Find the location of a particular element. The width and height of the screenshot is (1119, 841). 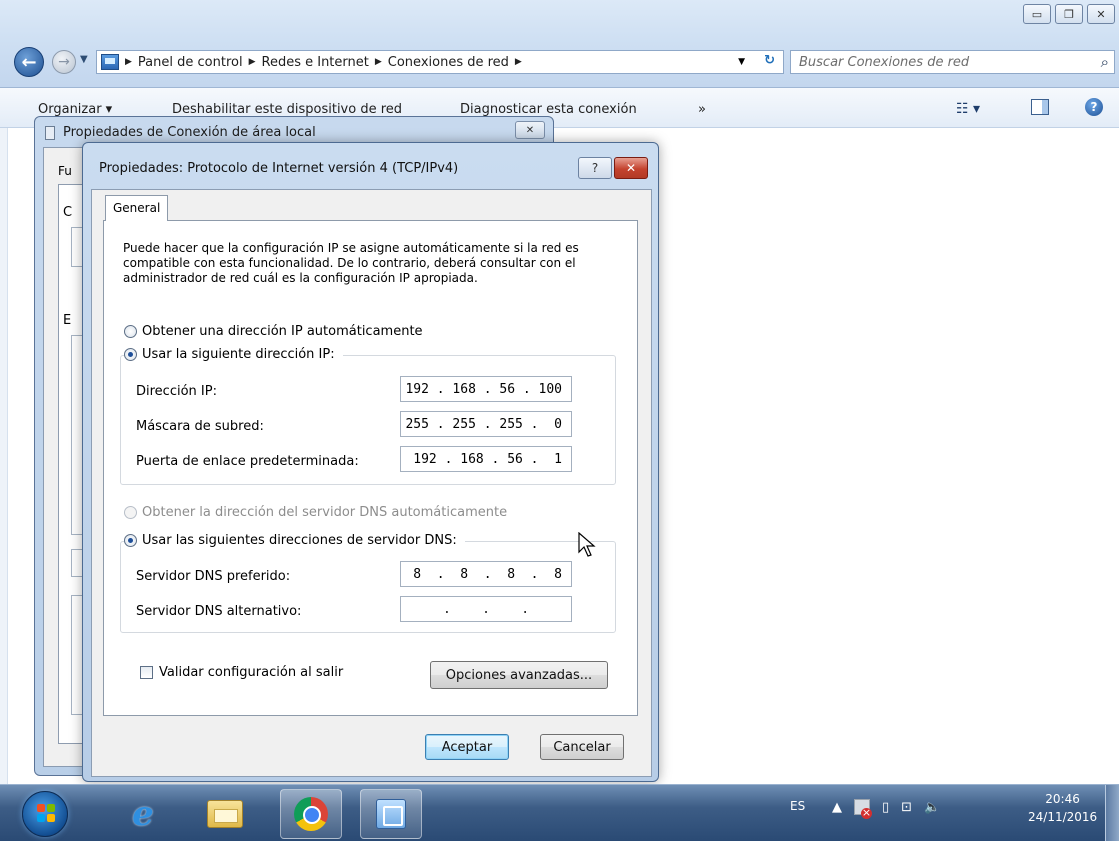

ip-address-label: Dirección IP: is located at coordinates (176, 391).